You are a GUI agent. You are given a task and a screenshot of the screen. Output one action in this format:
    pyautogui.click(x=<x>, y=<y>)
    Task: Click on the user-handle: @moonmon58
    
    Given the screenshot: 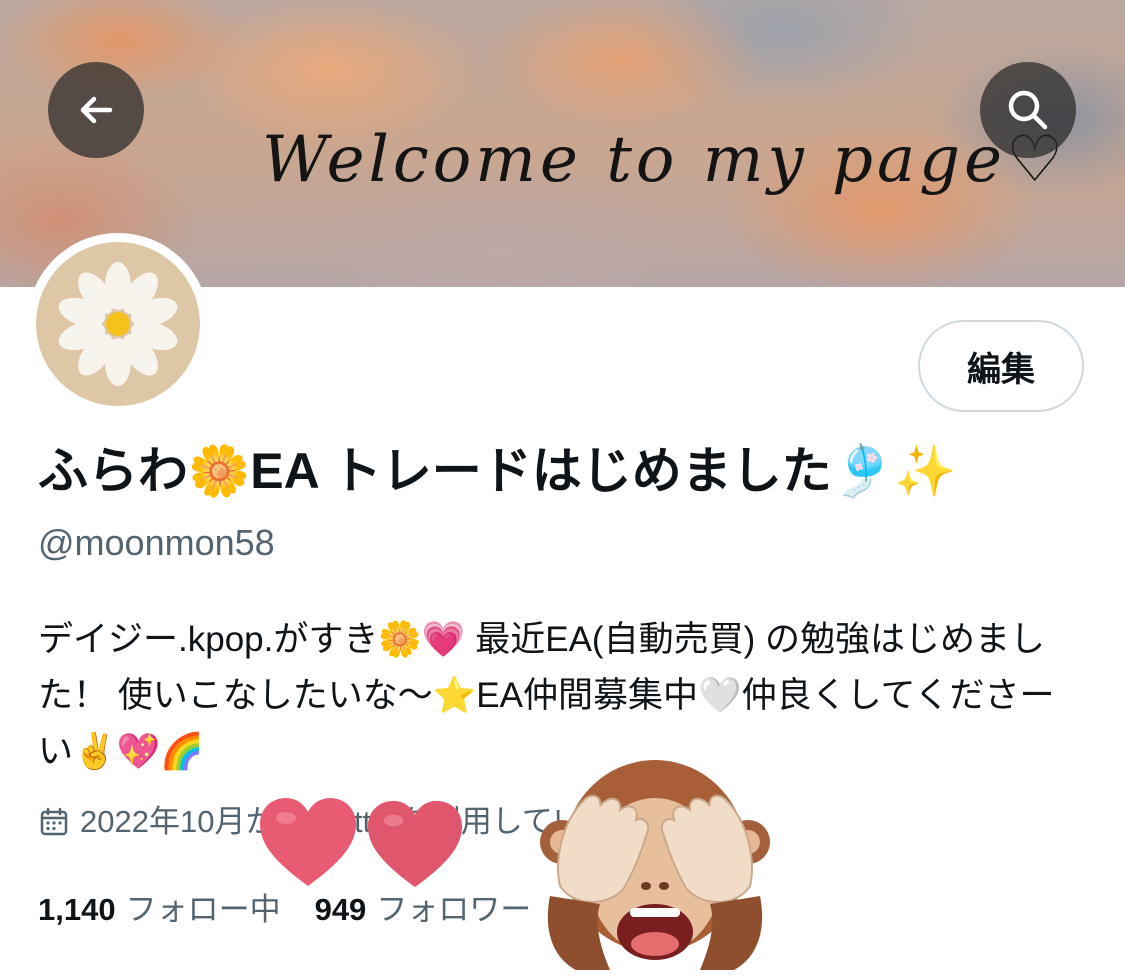 What is the action you would take?
    pyautogui.click(x=156, y=542)
    